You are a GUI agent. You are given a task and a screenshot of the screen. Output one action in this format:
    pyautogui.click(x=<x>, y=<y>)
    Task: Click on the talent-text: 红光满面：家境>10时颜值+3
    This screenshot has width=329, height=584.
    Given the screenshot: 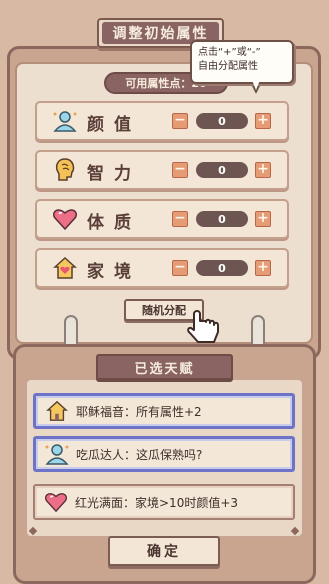 What is the action you would take?
    pyautogui.click(x=157, y=502)
    